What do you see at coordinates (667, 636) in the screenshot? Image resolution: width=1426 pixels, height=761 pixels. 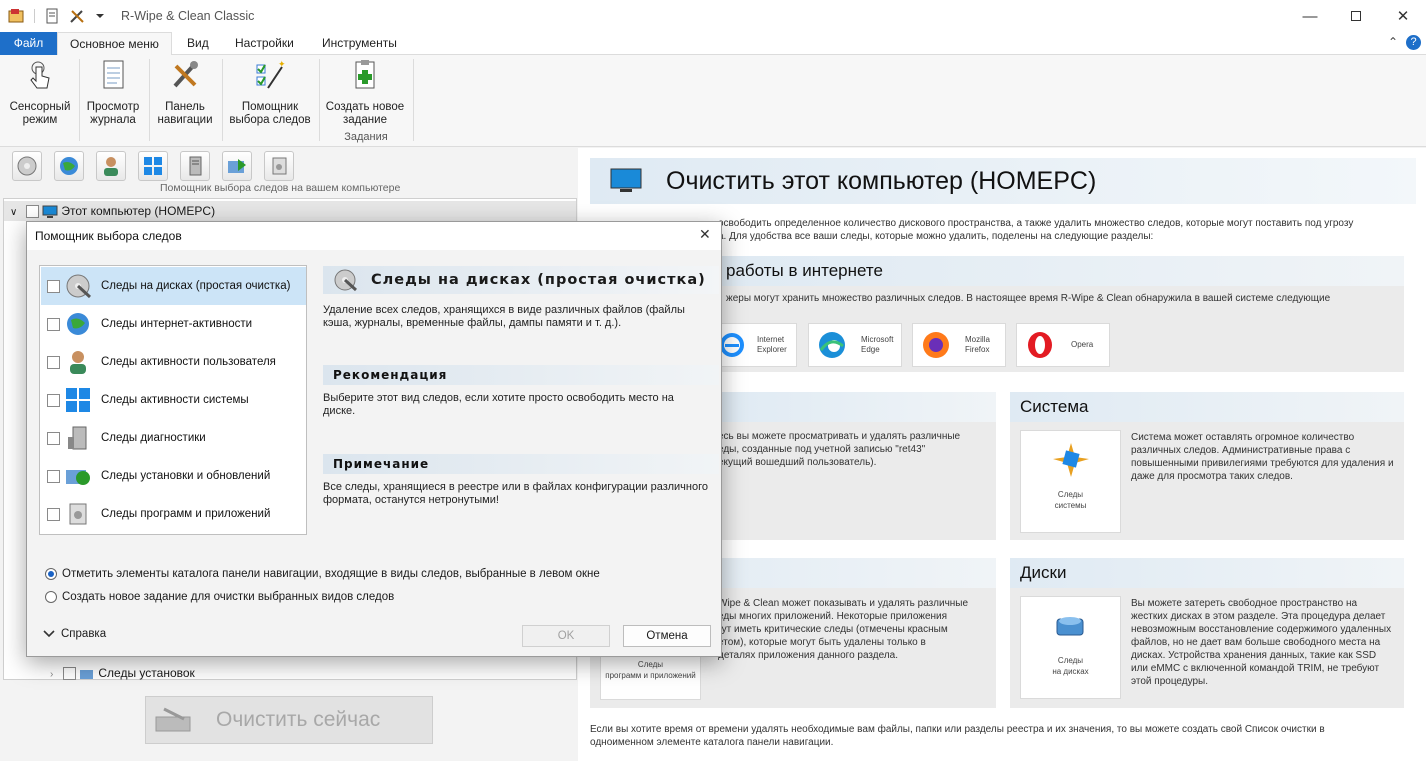 I see `cancel-button: Отмена` at bounding box center [667, 636].